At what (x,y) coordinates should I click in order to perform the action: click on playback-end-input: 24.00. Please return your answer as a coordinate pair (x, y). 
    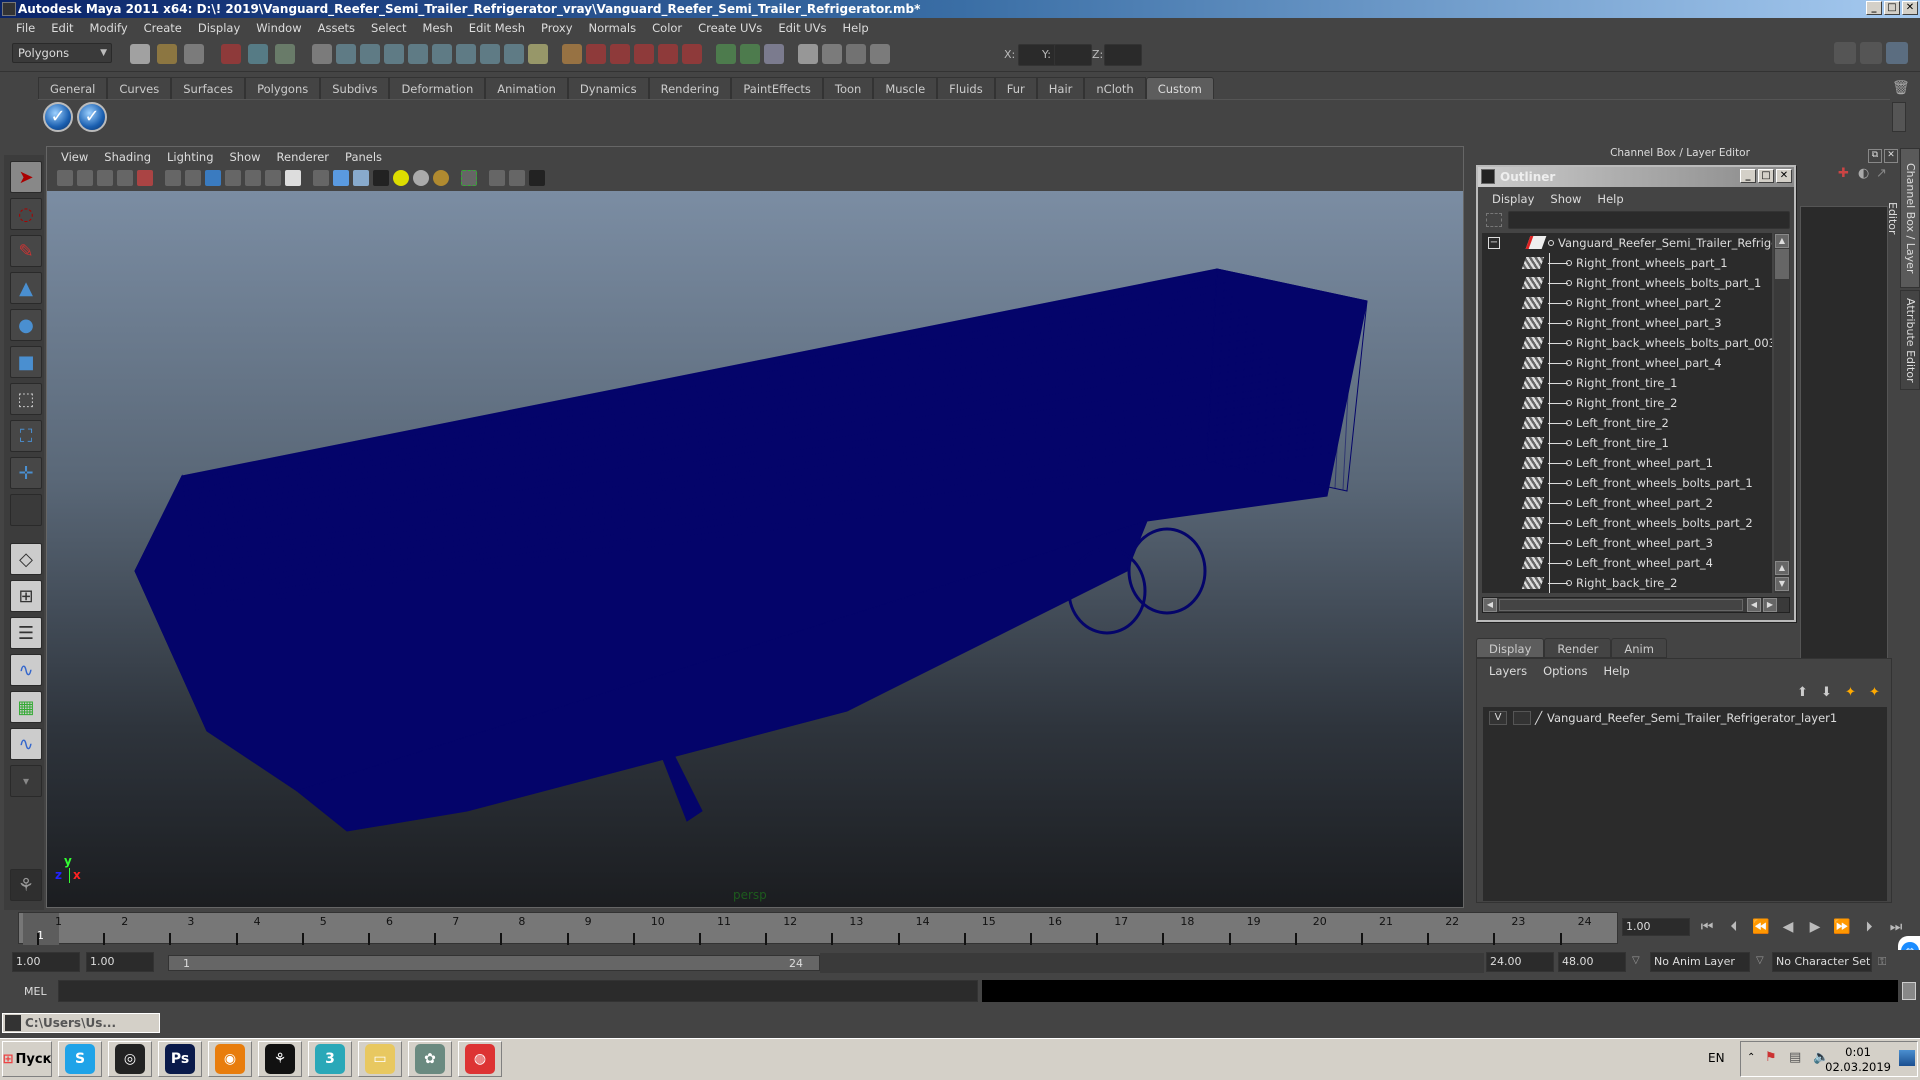
    Looking at the image, I should click on (1520, 962).